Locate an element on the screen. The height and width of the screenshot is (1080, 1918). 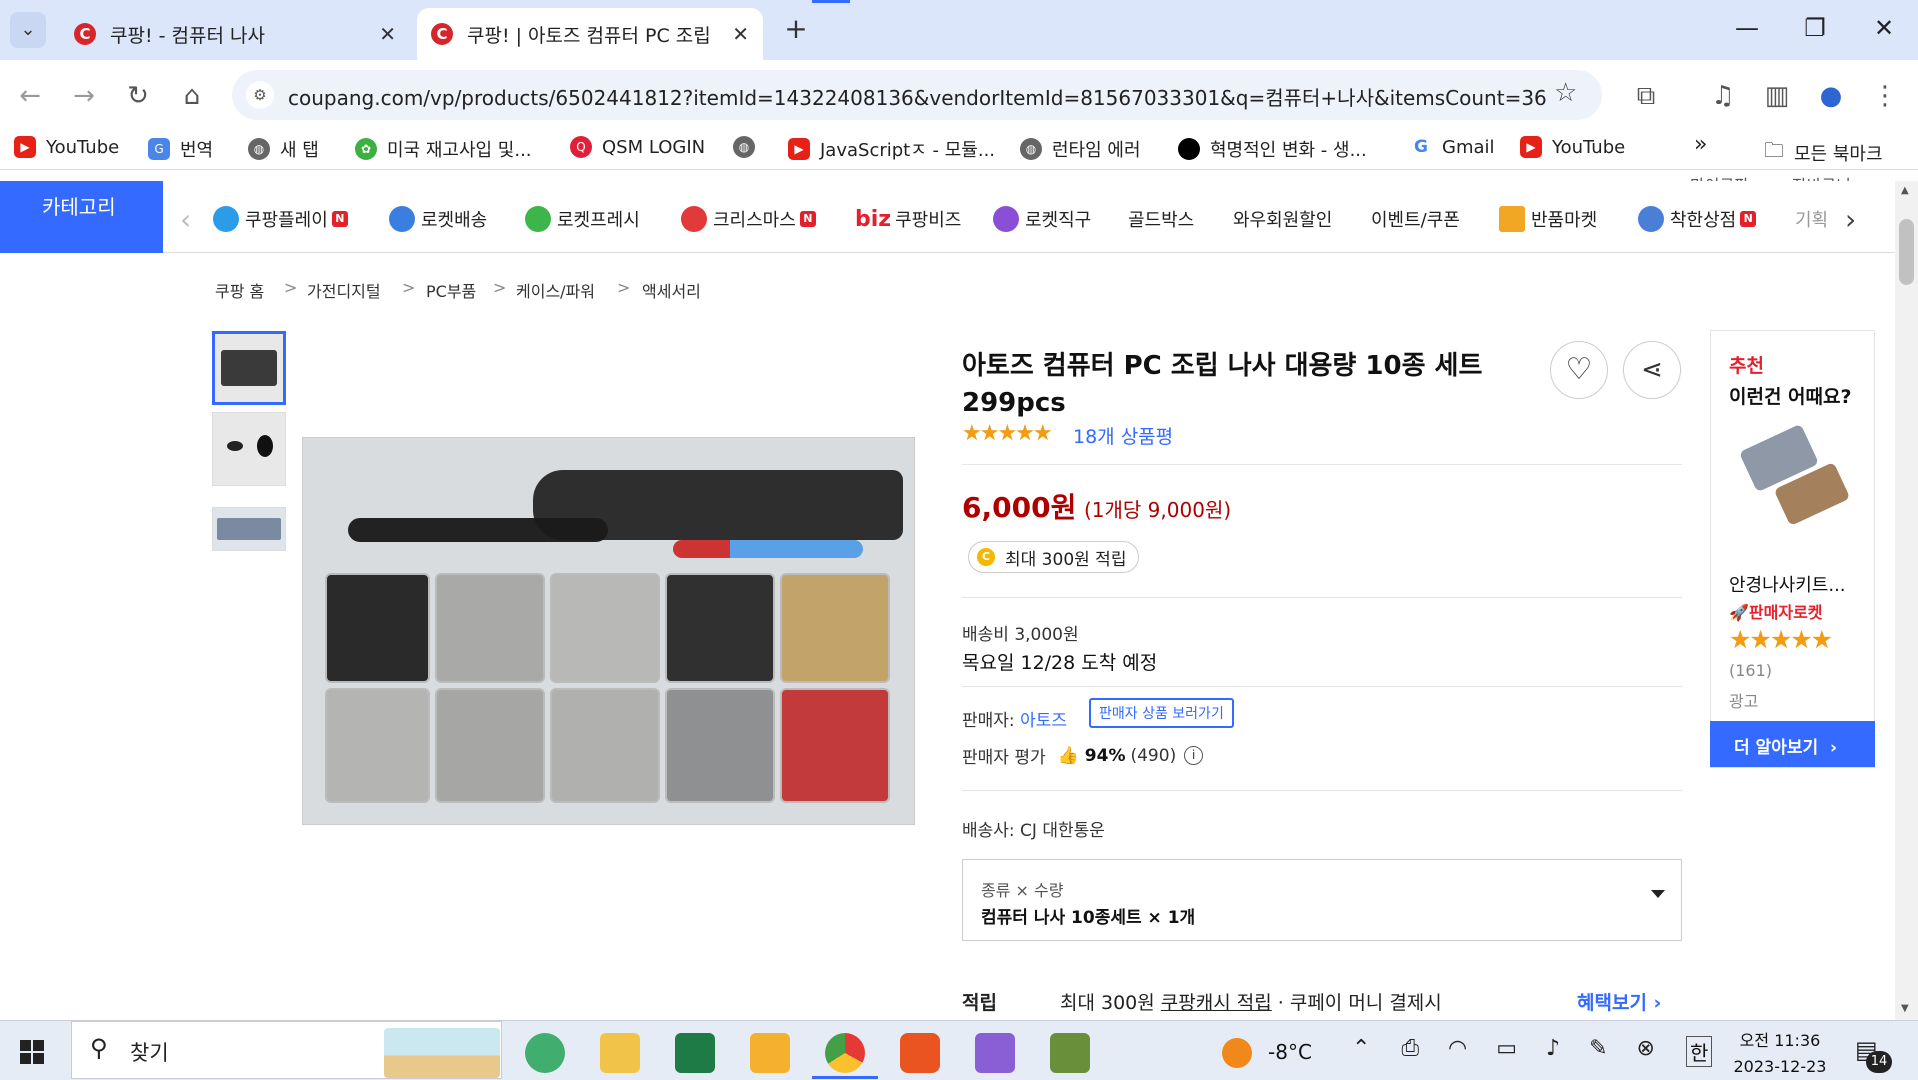
price: 6,000원 is located at coordinates (1019, 507).